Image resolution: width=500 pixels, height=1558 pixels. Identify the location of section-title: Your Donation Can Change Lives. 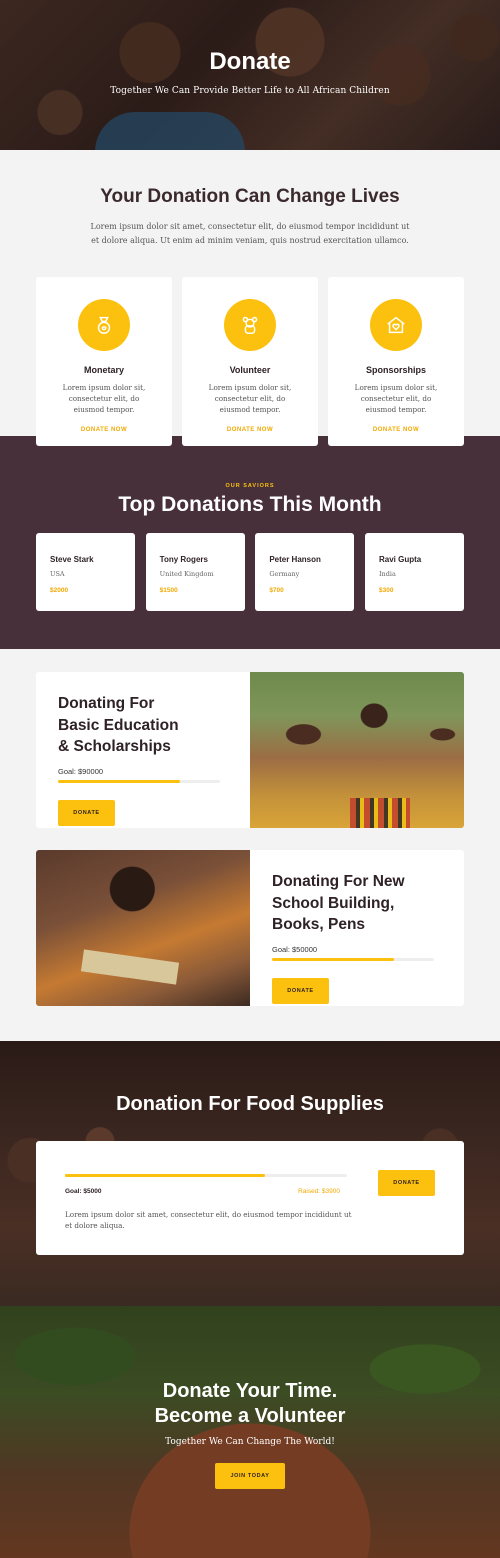
(250, 196).